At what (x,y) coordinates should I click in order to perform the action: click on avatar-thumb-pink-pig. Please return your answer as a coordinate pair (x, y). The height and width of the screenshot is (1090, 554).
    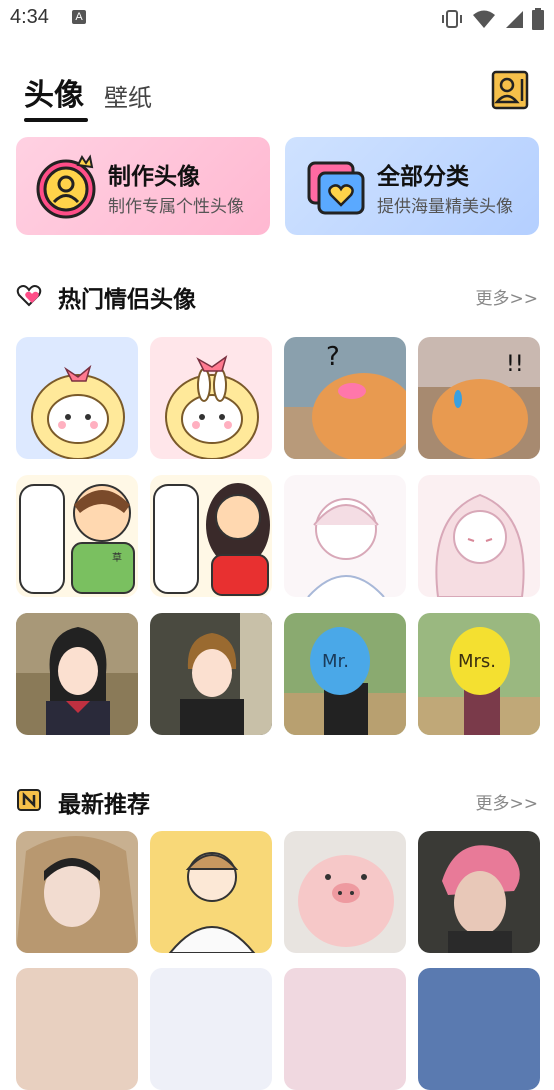
    Looking at the image, I should click on (345, 892).